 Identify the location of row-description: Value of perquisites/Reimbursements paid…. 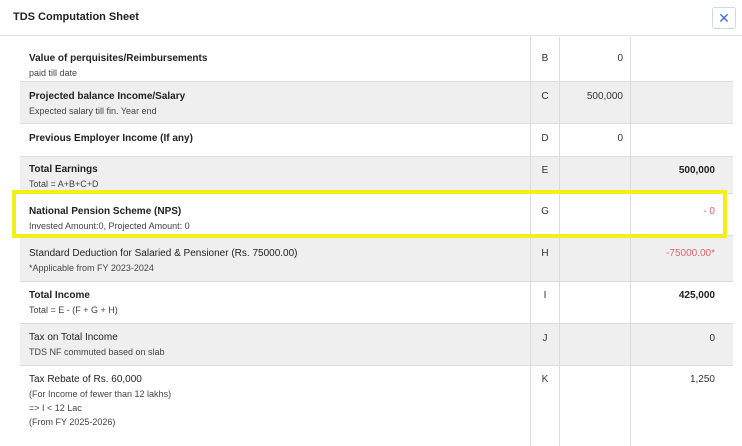
(275, 59).